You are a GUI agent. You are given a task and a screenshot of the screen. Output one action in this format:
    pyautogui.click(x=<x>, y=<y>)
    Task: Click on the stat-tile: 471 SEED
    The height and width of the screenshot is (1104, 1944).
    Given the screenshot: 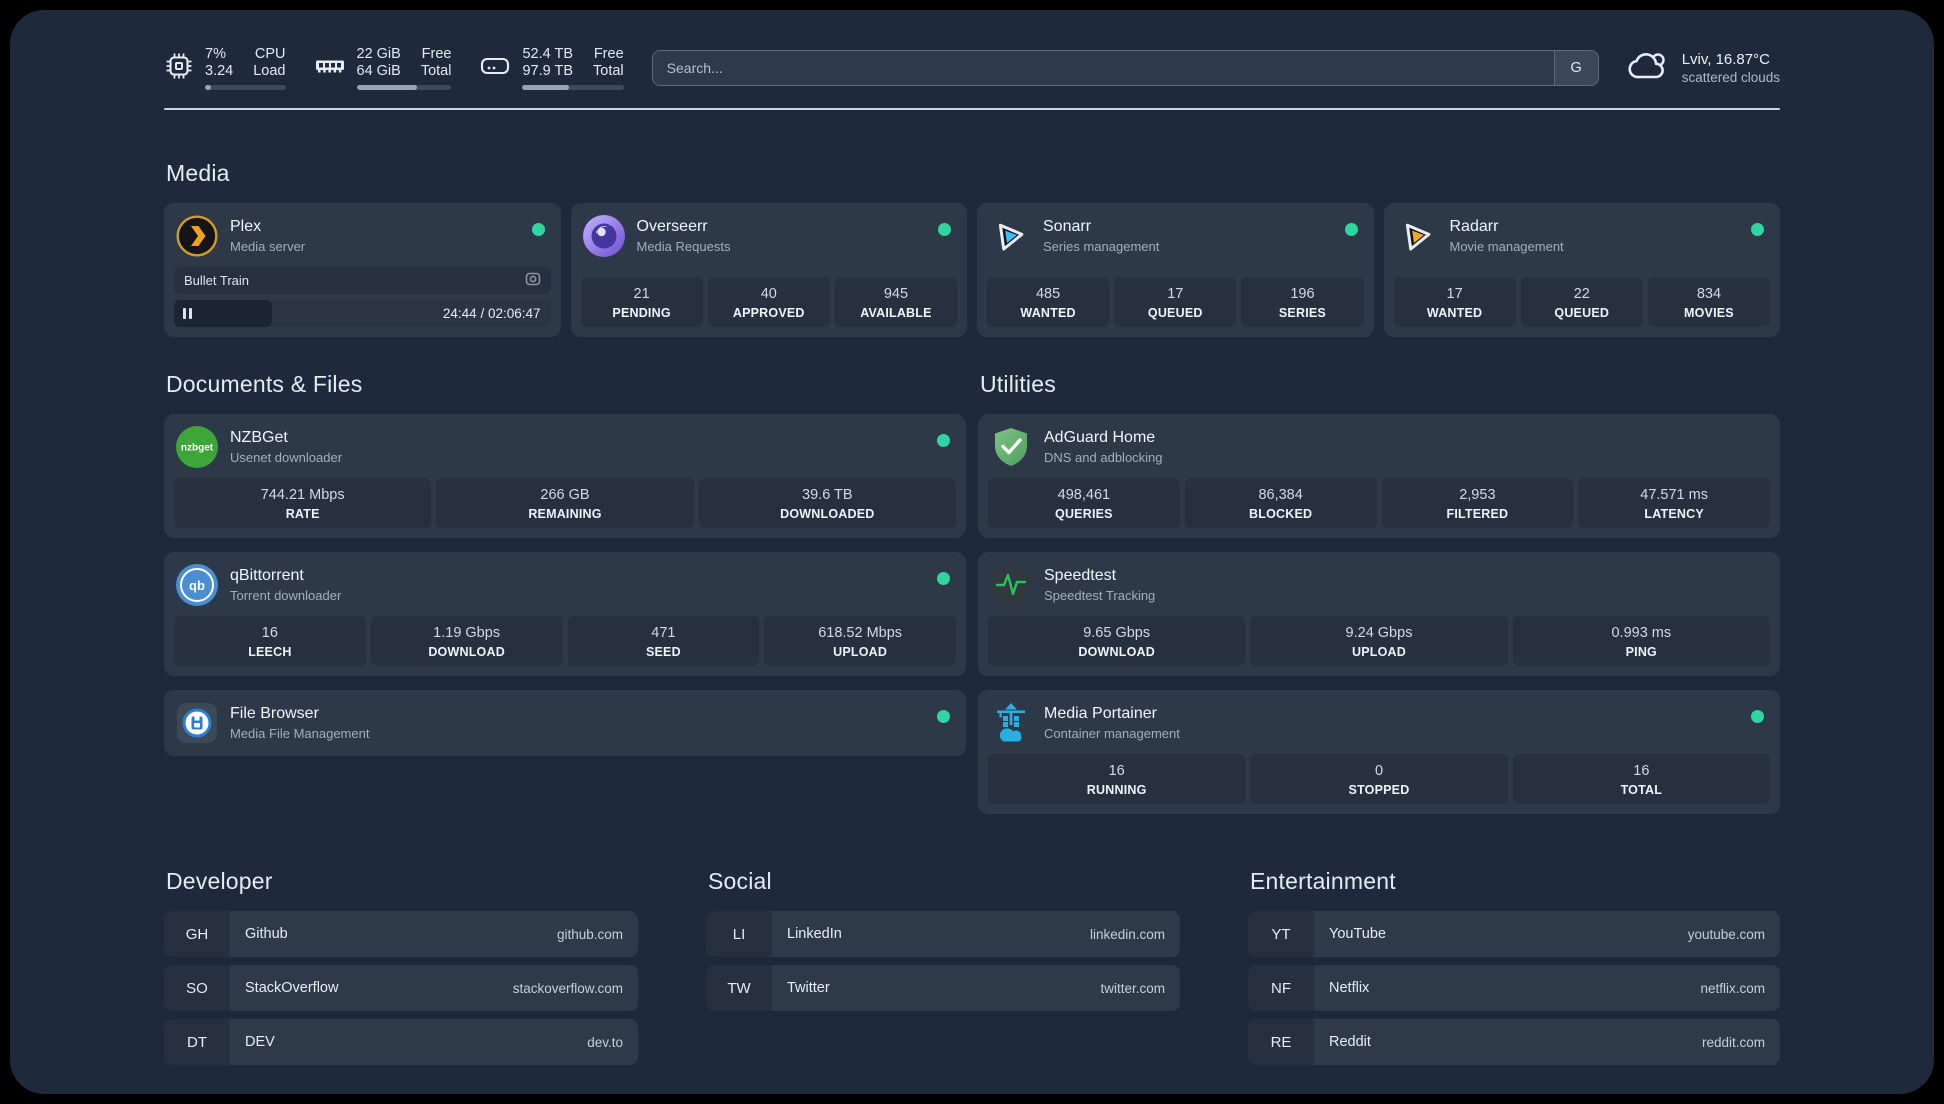 What is the action you would take?
    pyautogui.click(x=663, y=641)
    